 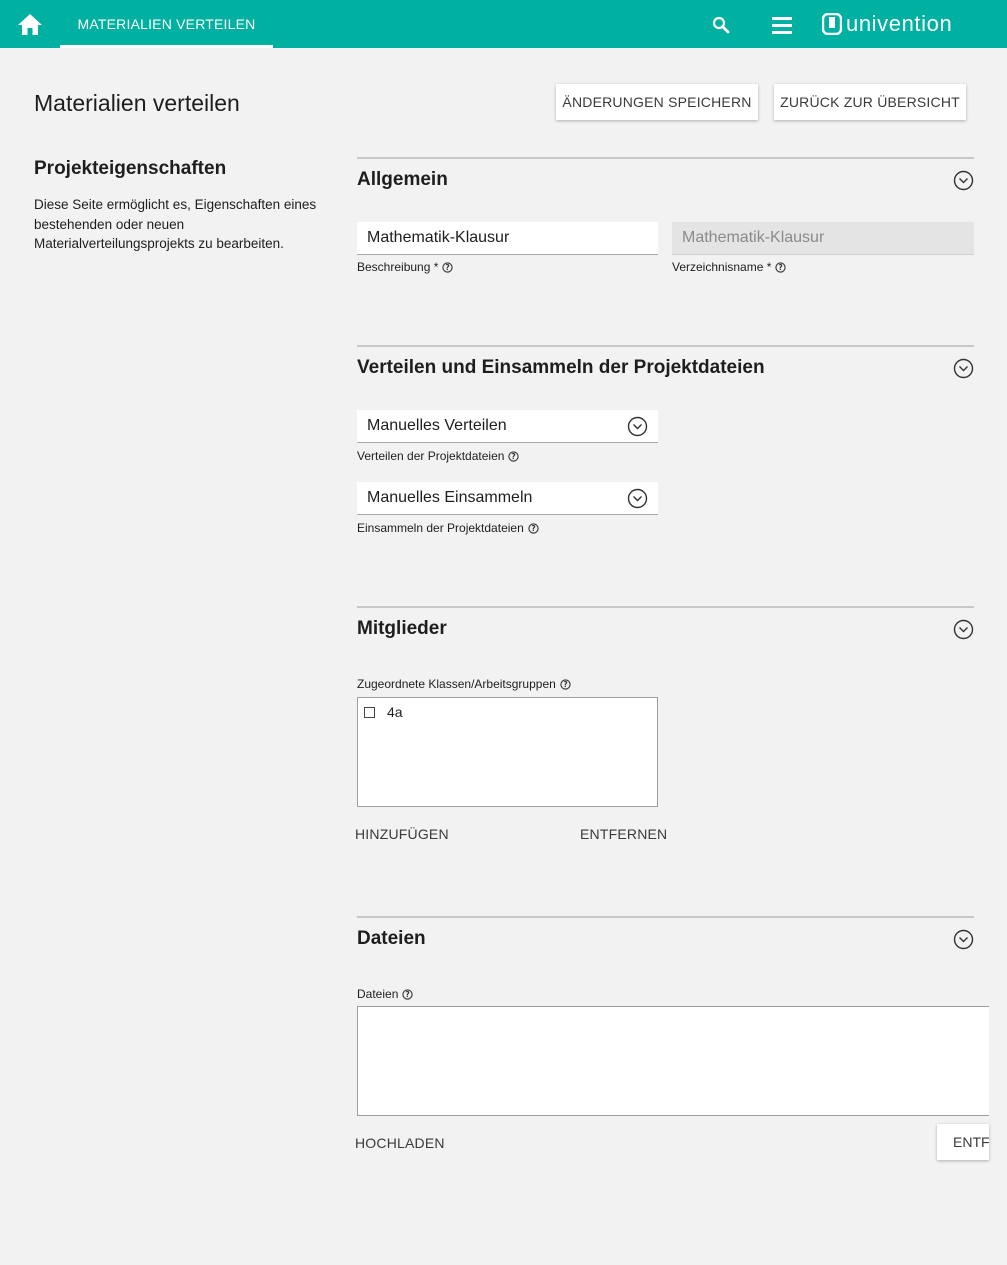 I want to click on home-button, so click(x=30, y=24).